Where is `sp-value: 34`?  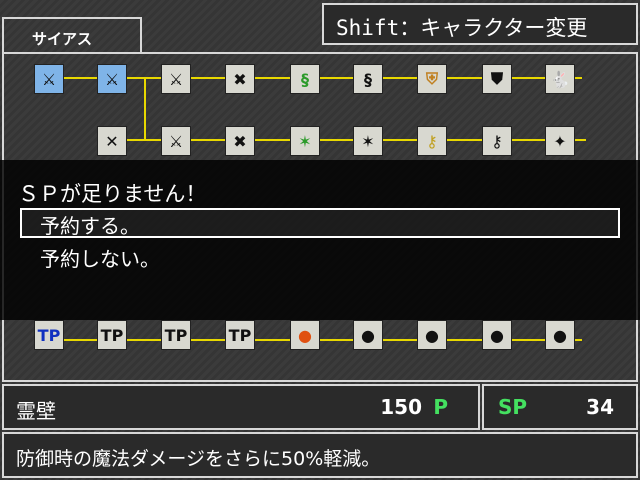 sp-value: 34 is located at coordinates (600, 407).